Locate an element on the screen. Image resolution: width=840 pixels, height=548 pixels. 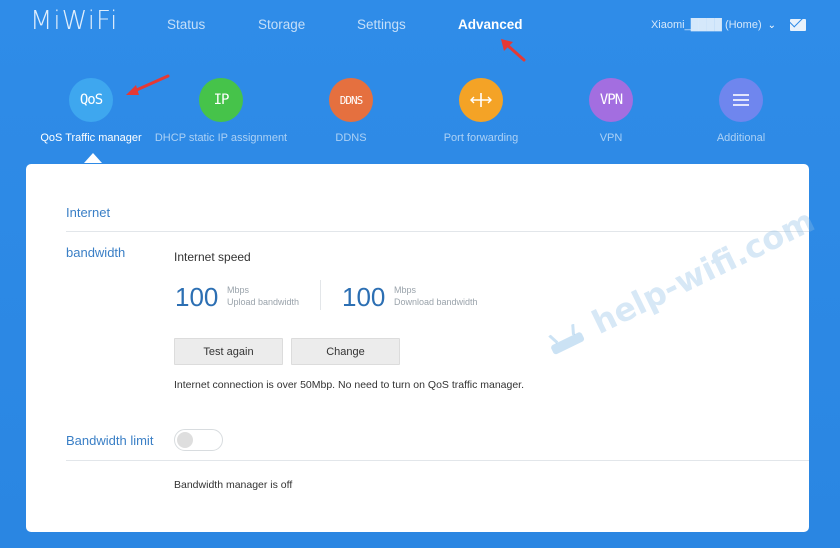
port-forwarding-icon is located at coordinates (481, 100).